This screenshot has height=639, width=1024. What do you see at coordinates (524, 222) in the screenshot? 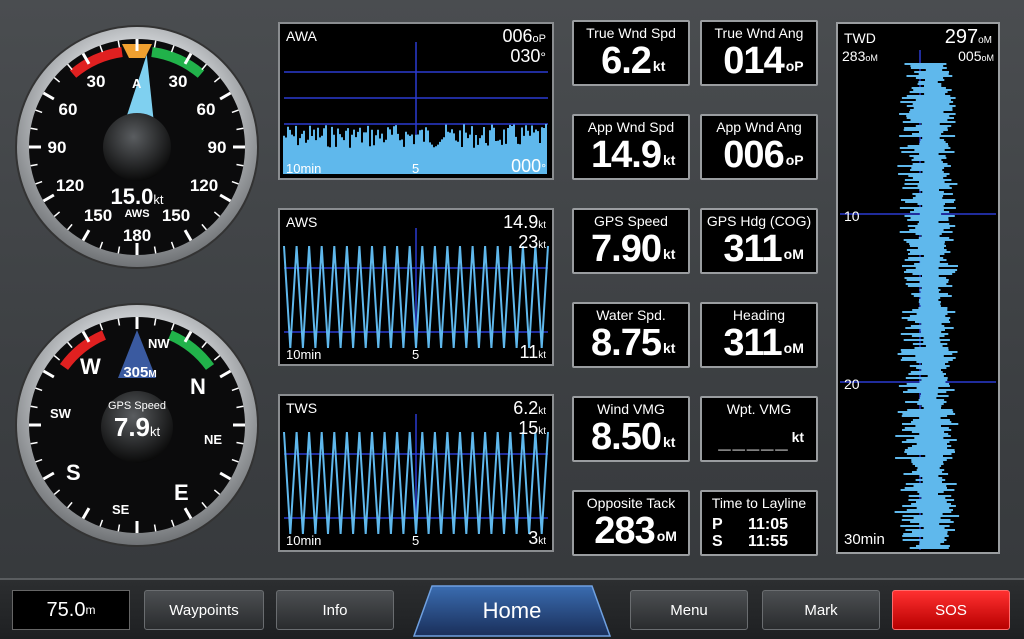
I see `graph-value-current: 14.9kt` at bounding box center [524, 222].